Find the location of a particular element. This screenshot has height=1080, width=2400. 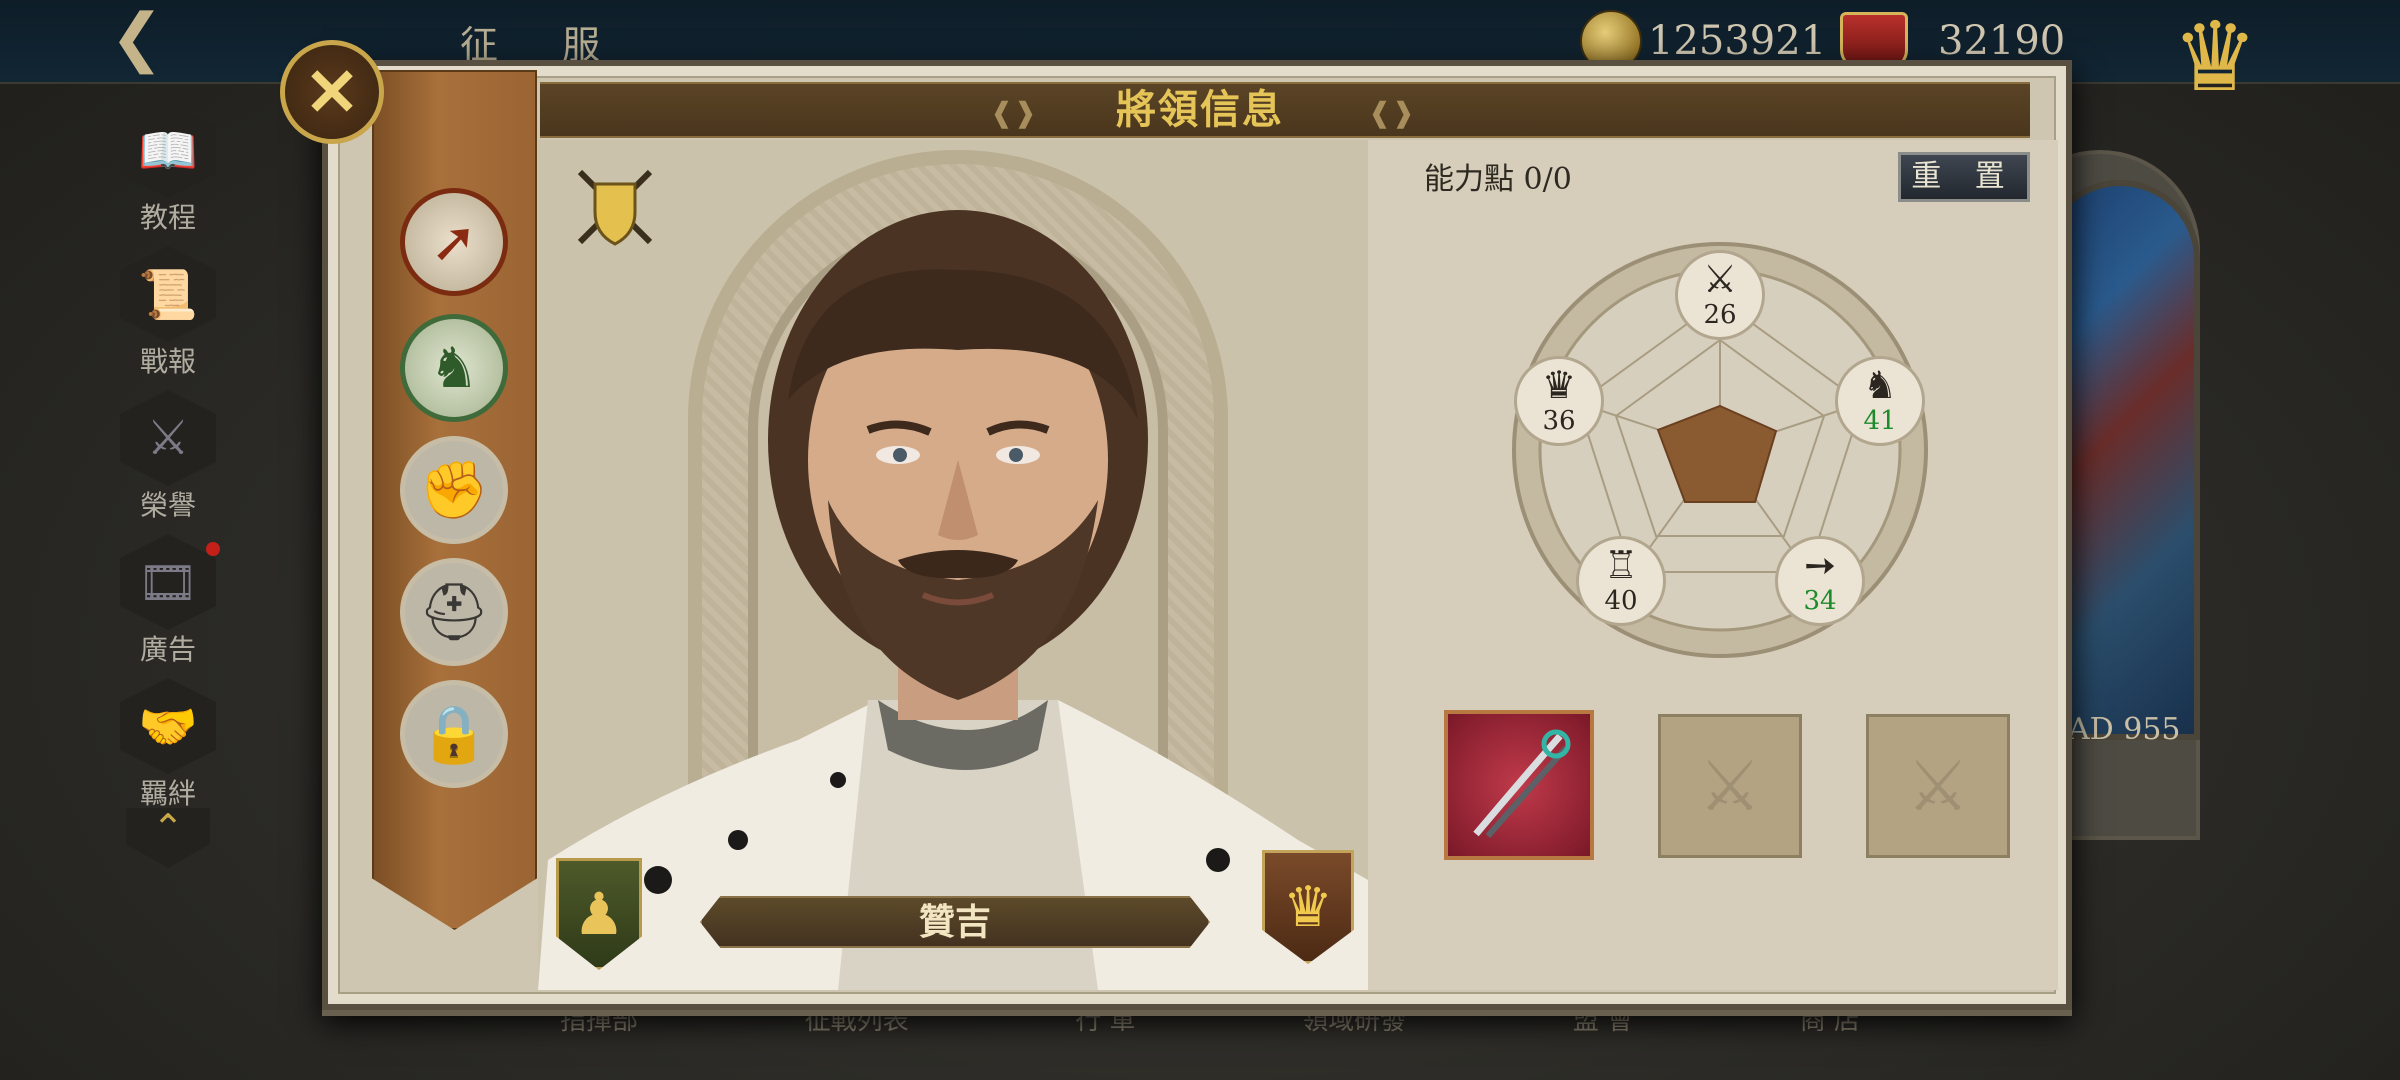

sidebar-item-battle-report: 📜 戰報 is located at coordinates (168, 316).